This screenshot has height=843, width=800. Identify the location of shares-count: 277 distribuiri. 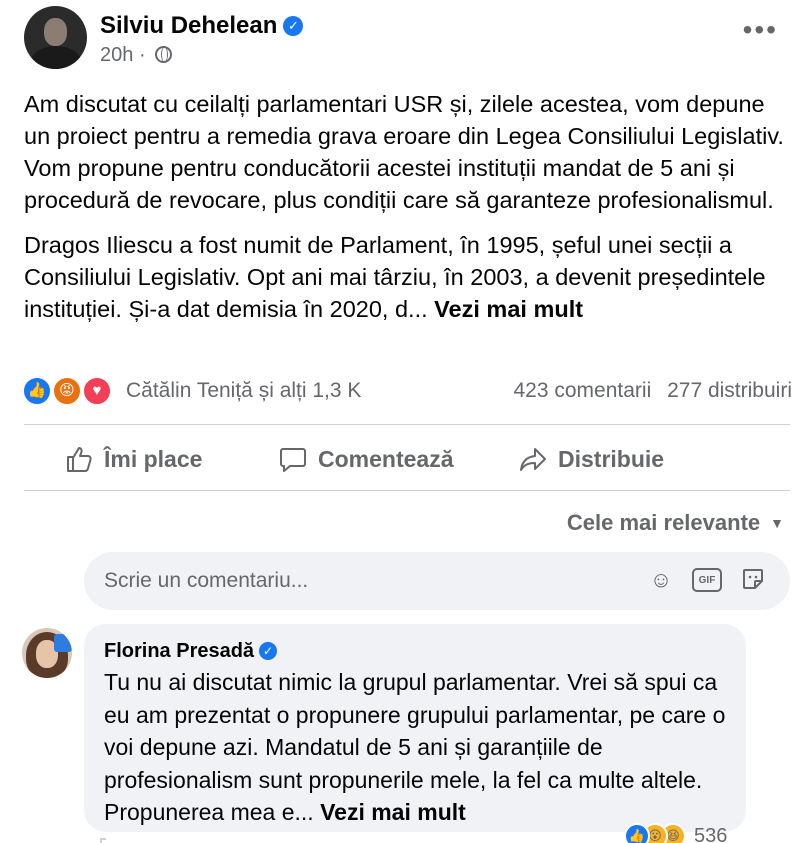
(729, 390).